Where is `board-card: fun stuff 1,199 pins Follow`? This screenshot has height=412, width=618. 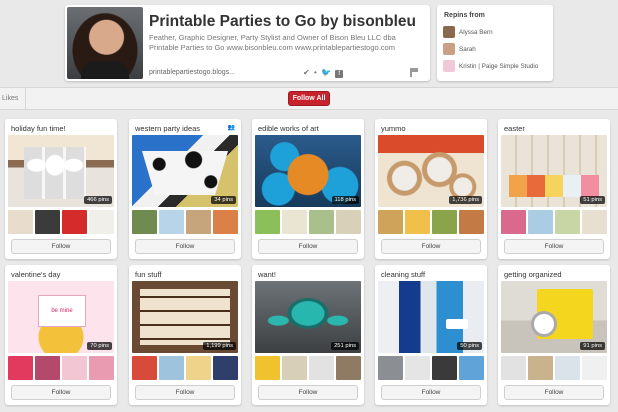
board-card: fun stuff 1,199 pins Follow is located at coordinates (185, 335).